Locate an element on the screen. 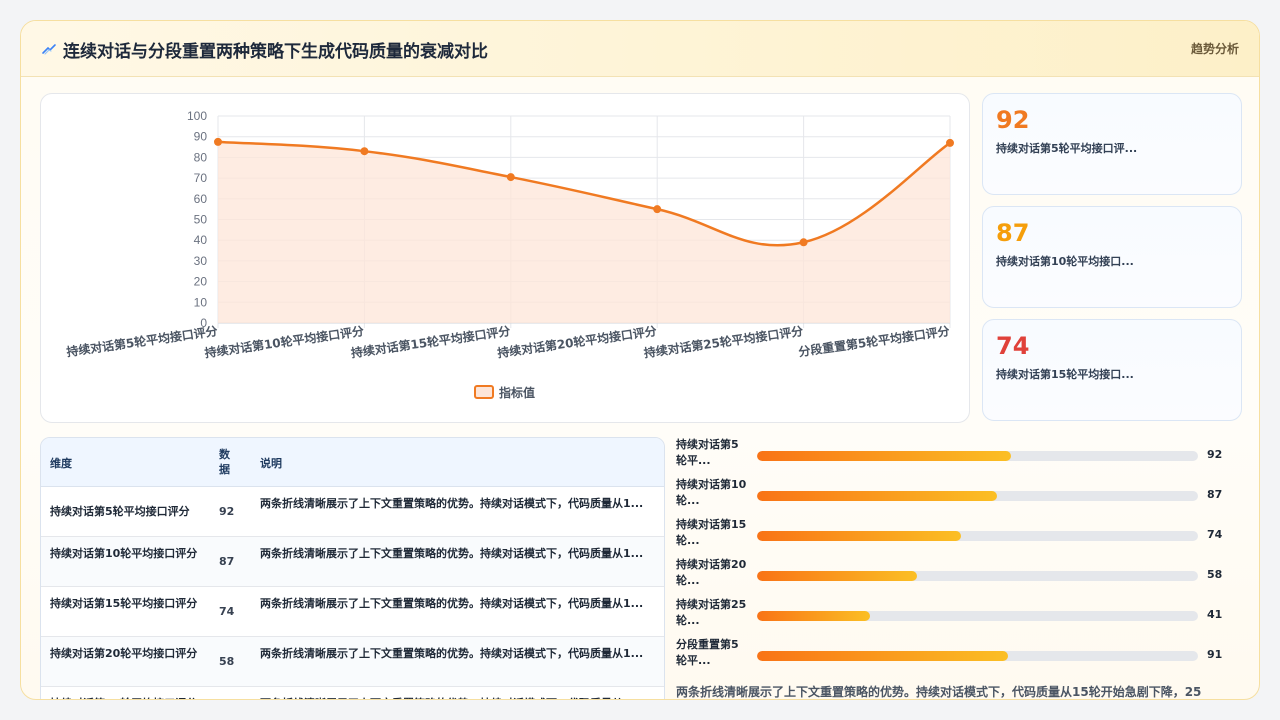 Image resolution: width=1280 pixels, height=720 pixels. y-tick-label: 10 is located at coordinates (201, 302).